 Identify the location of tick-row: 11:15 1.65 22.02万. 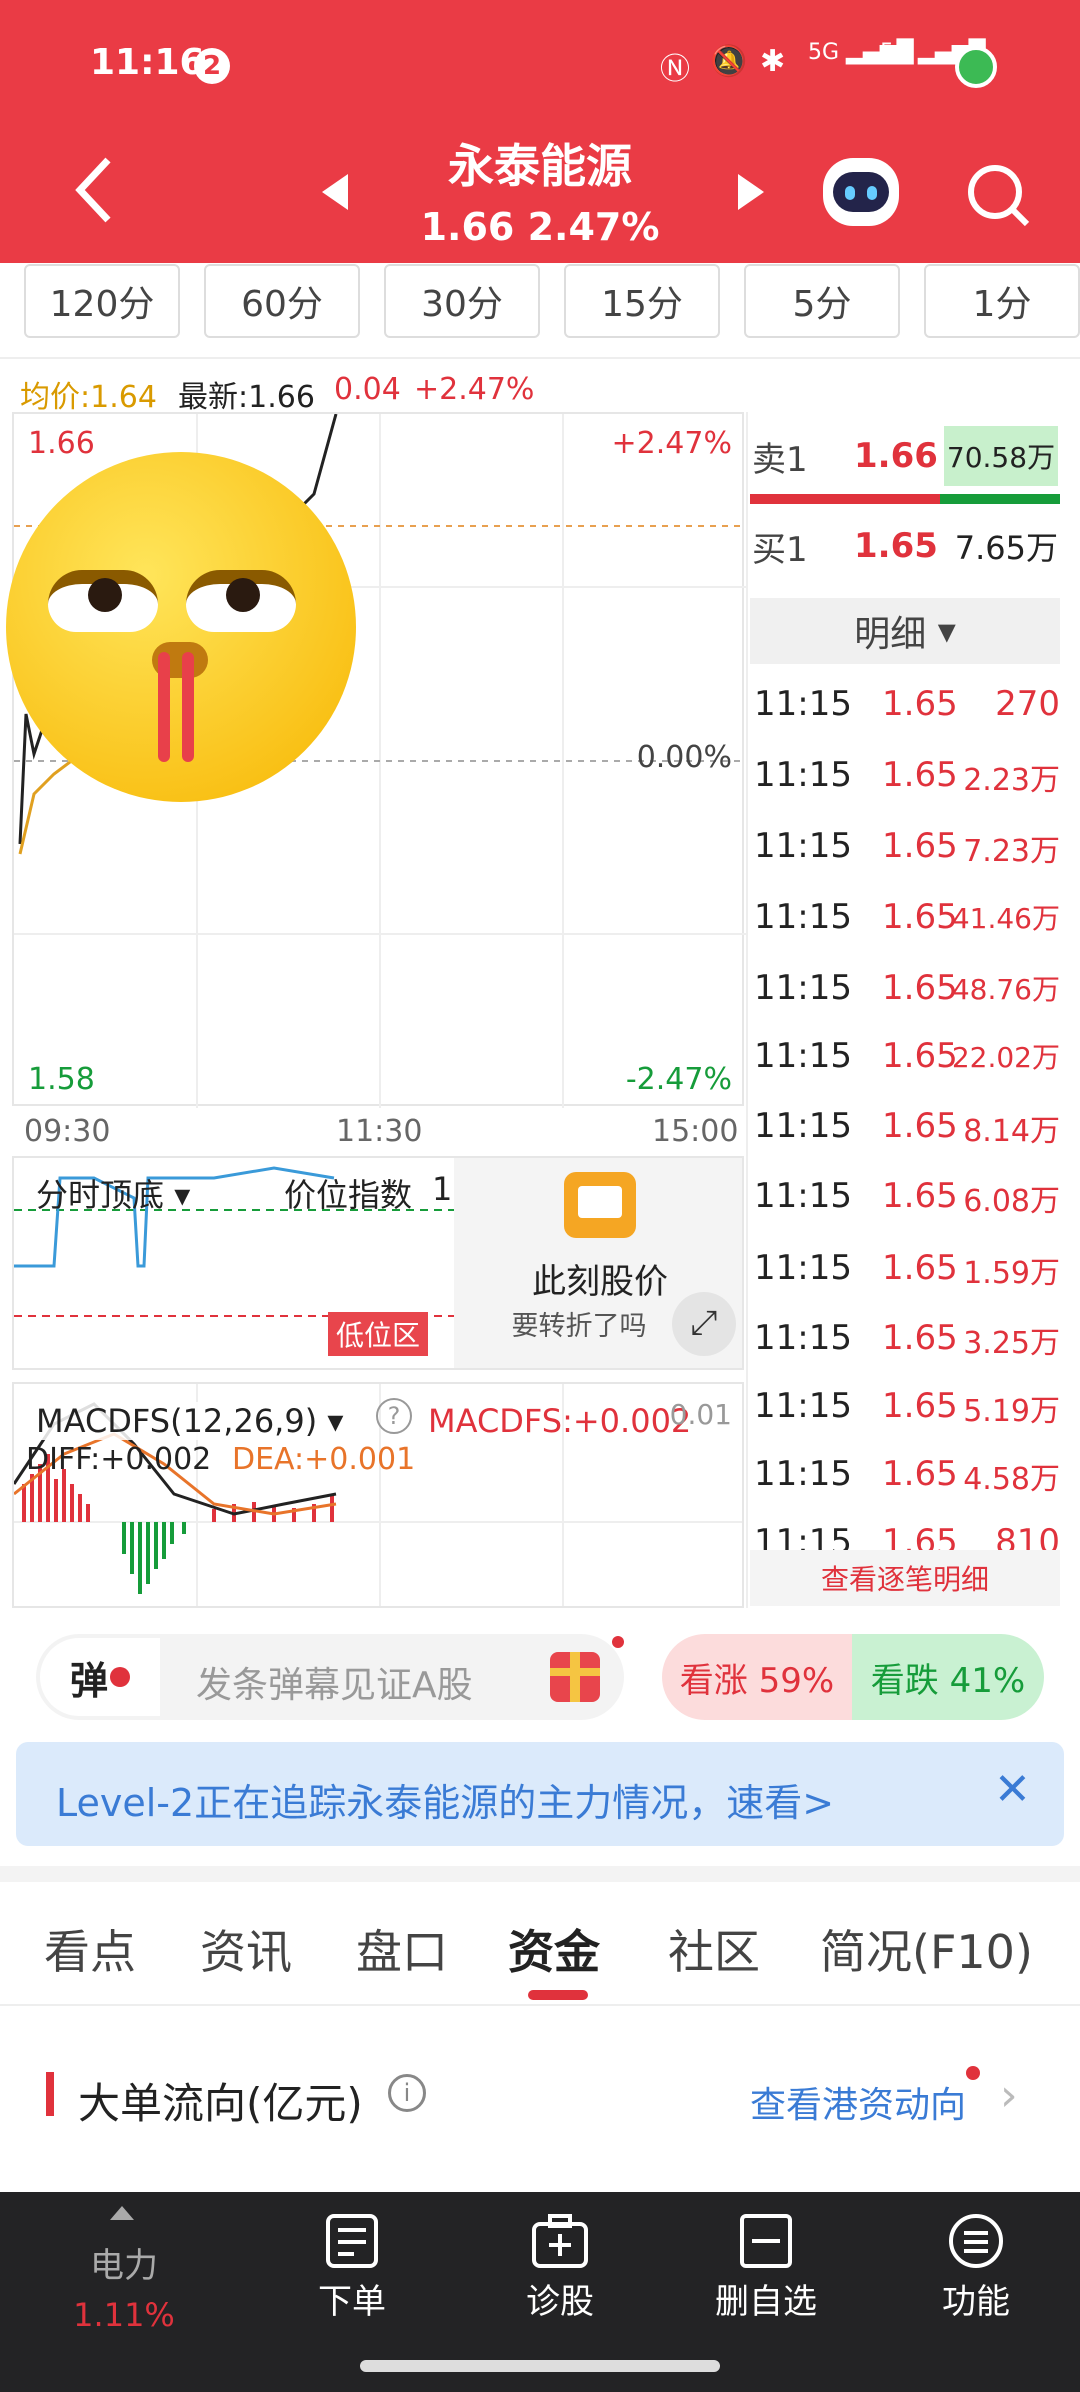
(907, 1056).